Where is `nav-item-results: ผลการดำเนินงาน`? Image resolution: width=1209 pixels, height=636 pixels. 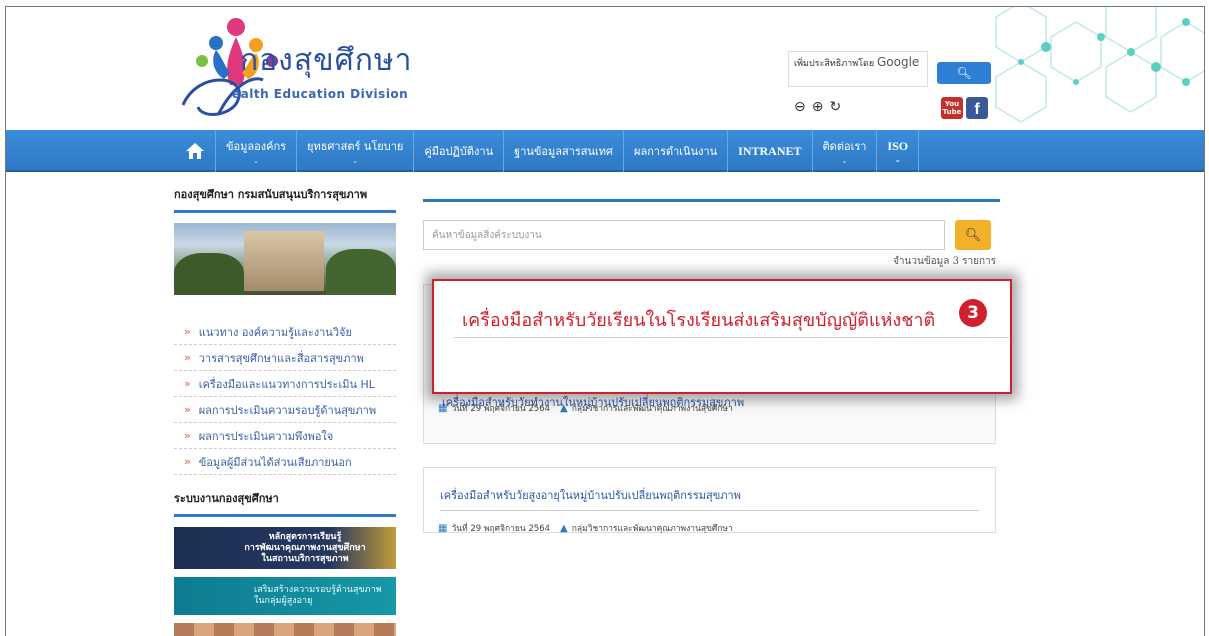
nav-item-results: ผลการดำเนินงาน is located at coordinates (676, 151).